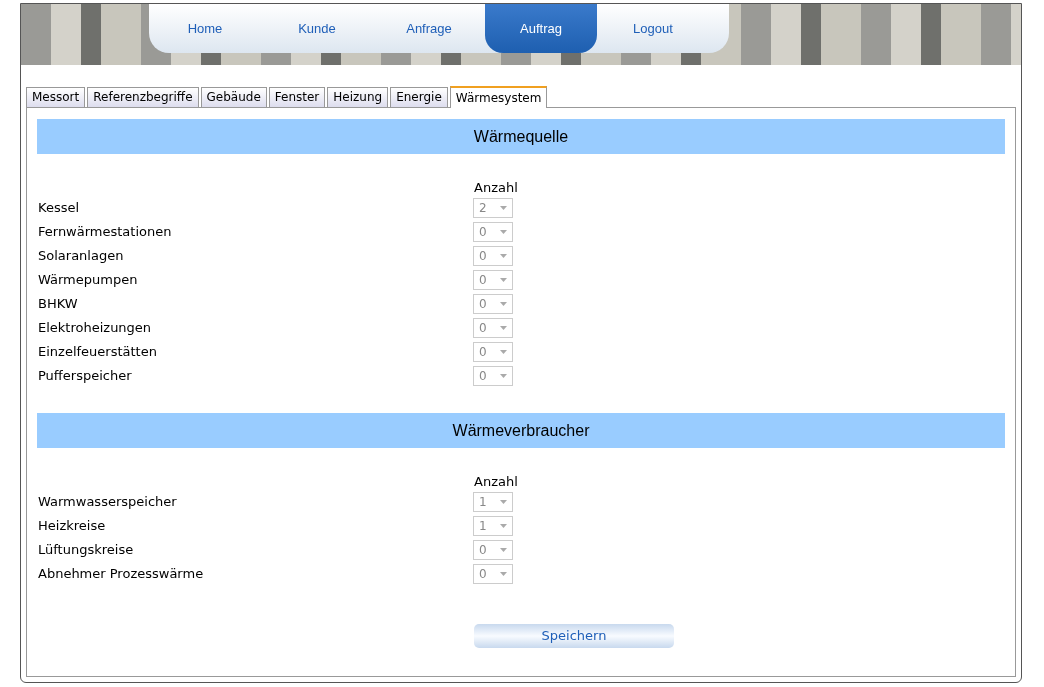 Image resolution: width=1044 pixels, height=687 pixels. Describe the element at coordinates (574, 636) in the screenshot. I see `save-button: Speichern` at that location.